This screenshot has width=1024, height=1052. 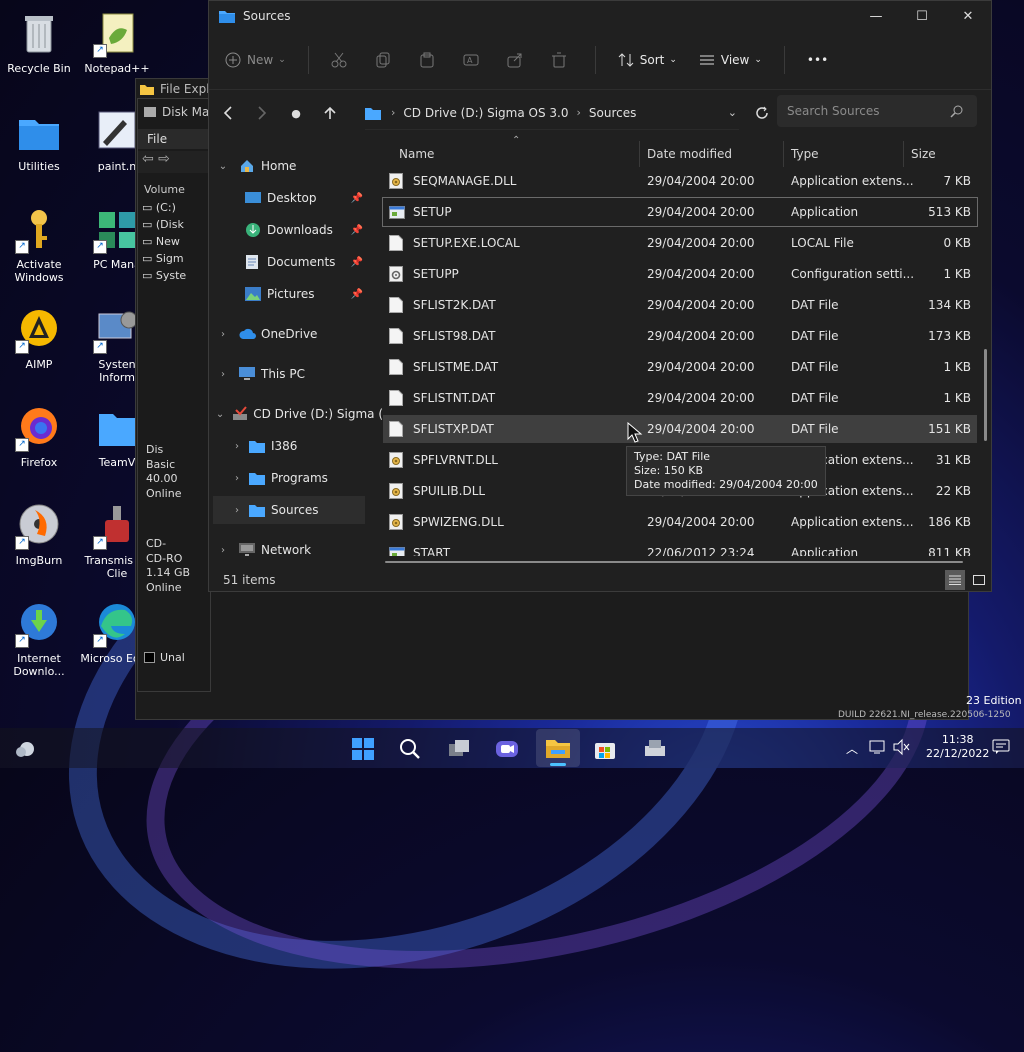 What do you see at coordinates (330, 113) in the screenshot?
I see `up-button` at bounding box center [330, 113].